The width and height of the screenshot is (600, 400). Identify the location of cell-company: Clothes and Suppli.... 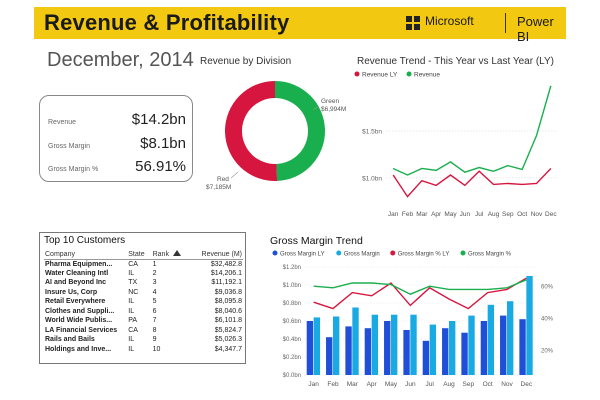
(80, 311).